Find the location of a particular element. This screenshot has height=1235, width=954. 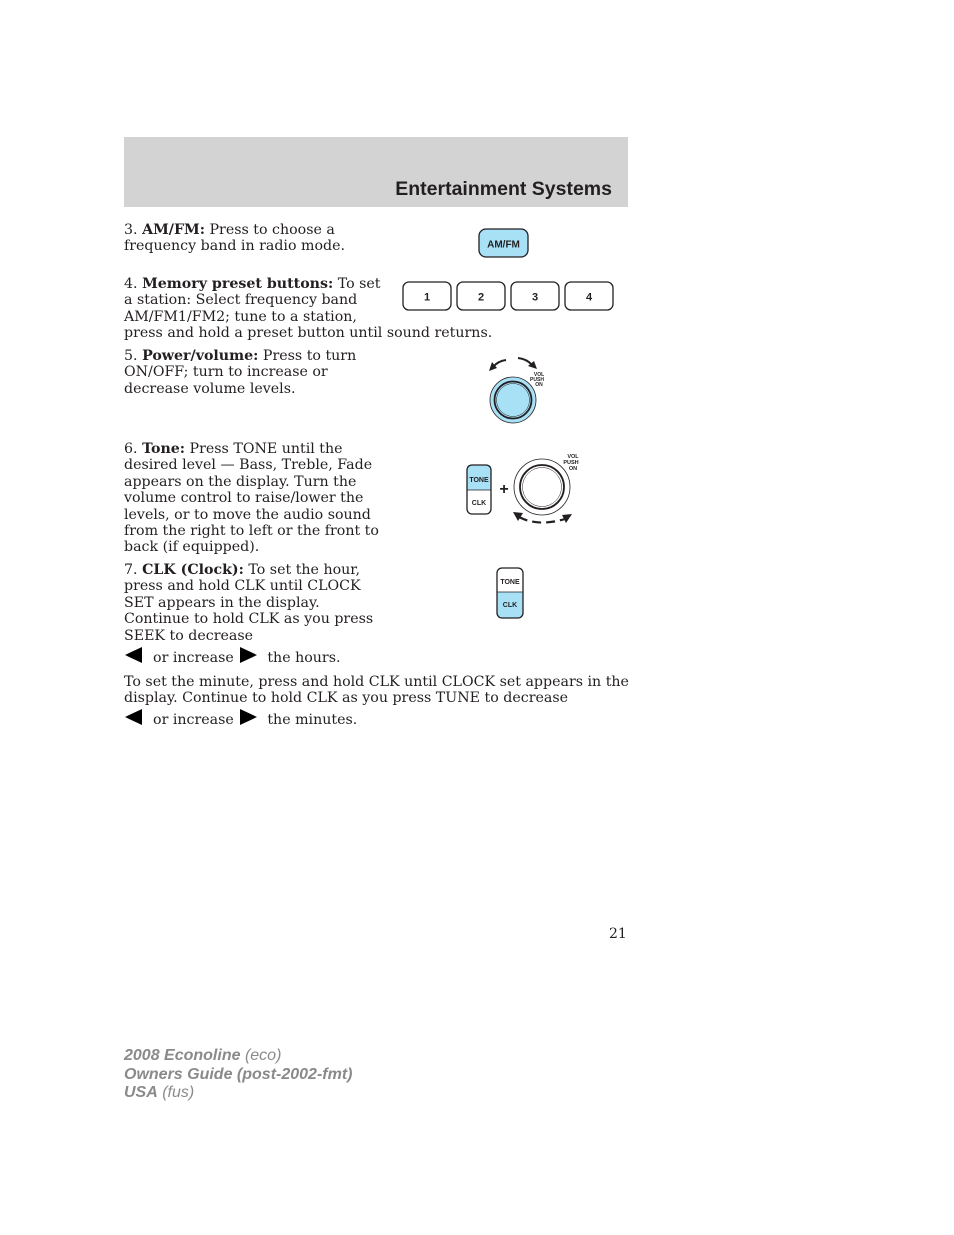

item-label: AM/FM: is located at coordinates (173, 230).